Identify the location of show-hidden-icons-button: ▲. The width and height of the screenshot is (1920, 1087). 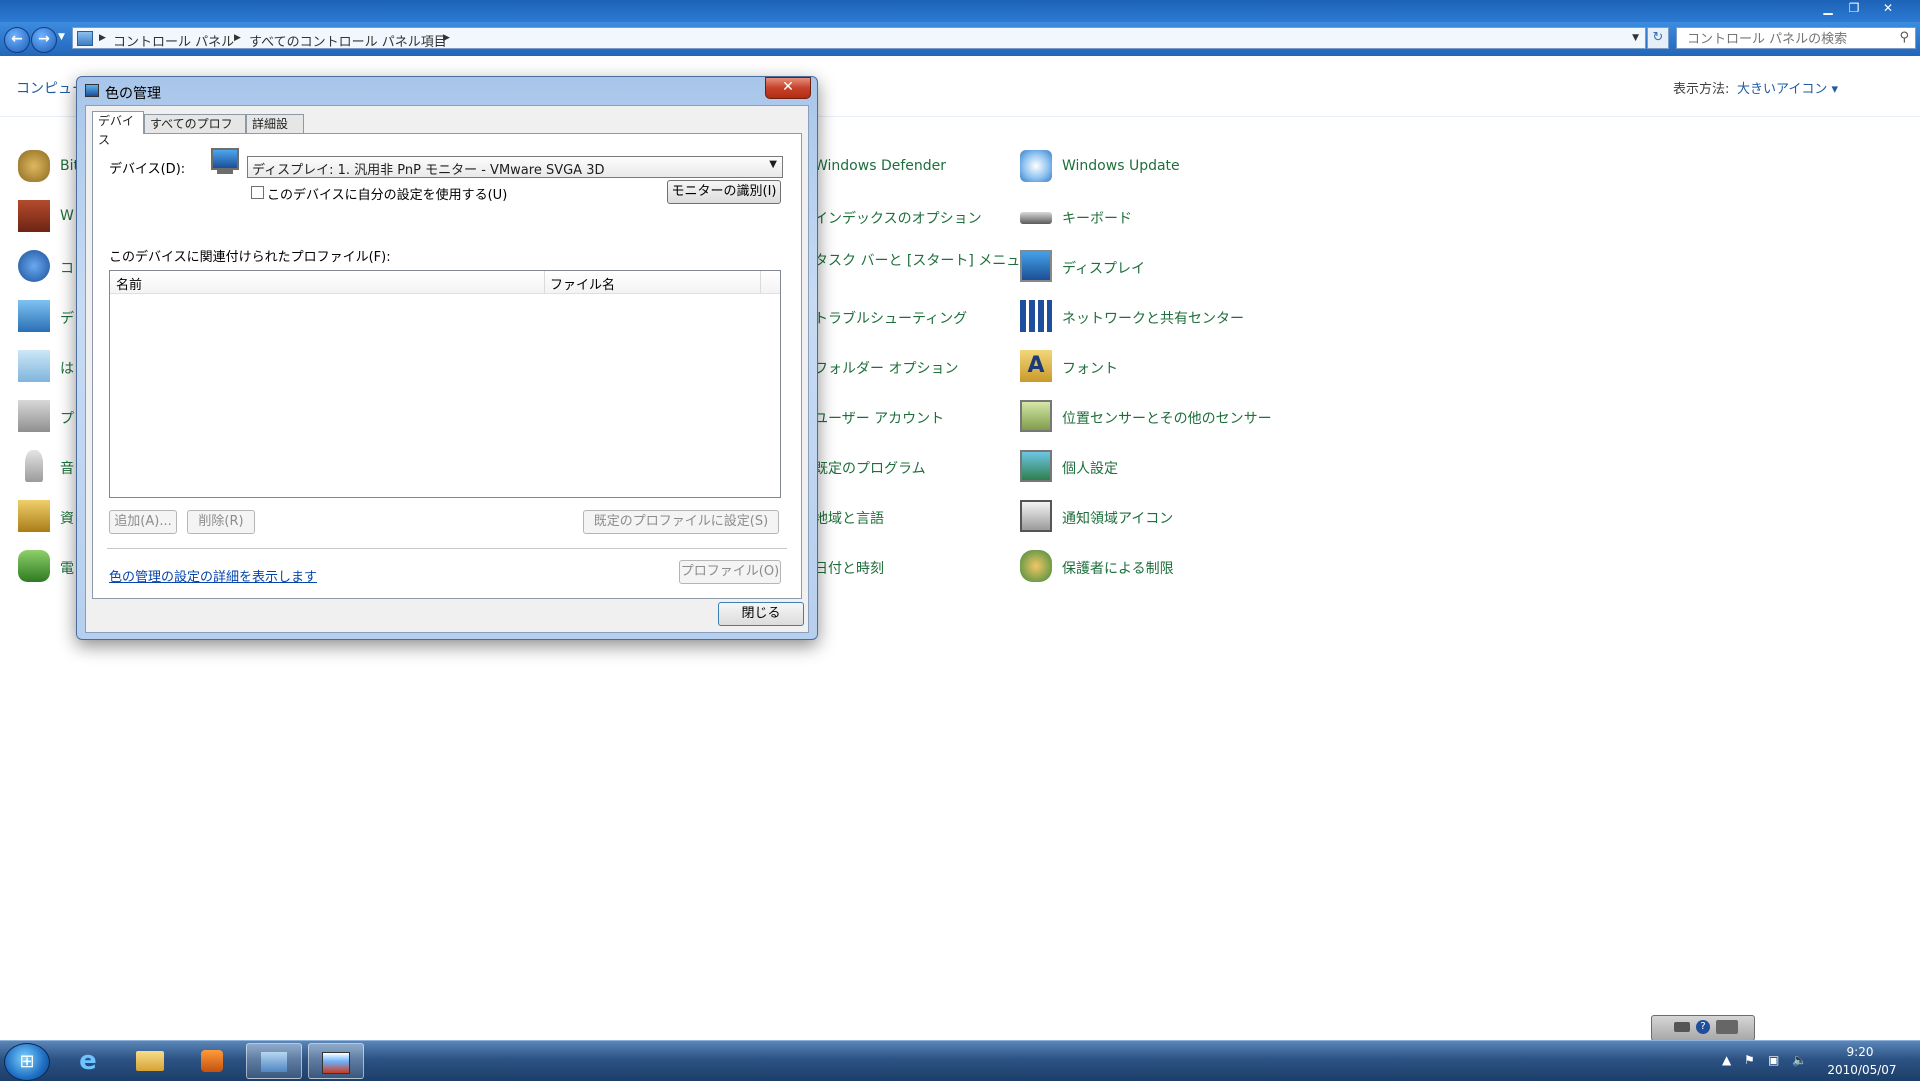
(1726, 1060).